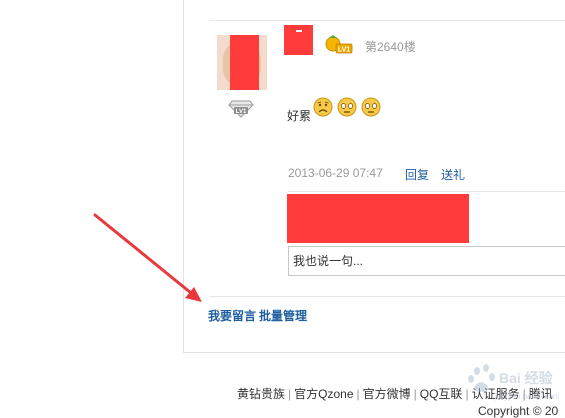 The height and width of the screenshot is (418, 565). I want to click on username-dash, so click(299, 31).